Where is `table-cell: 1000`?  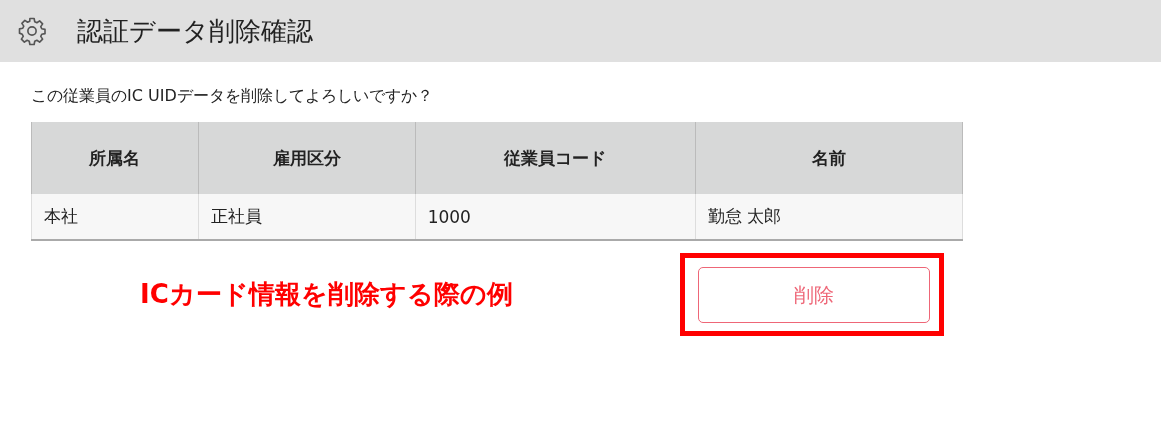
table-cell: 1000 is located at coordinates (555, 217).